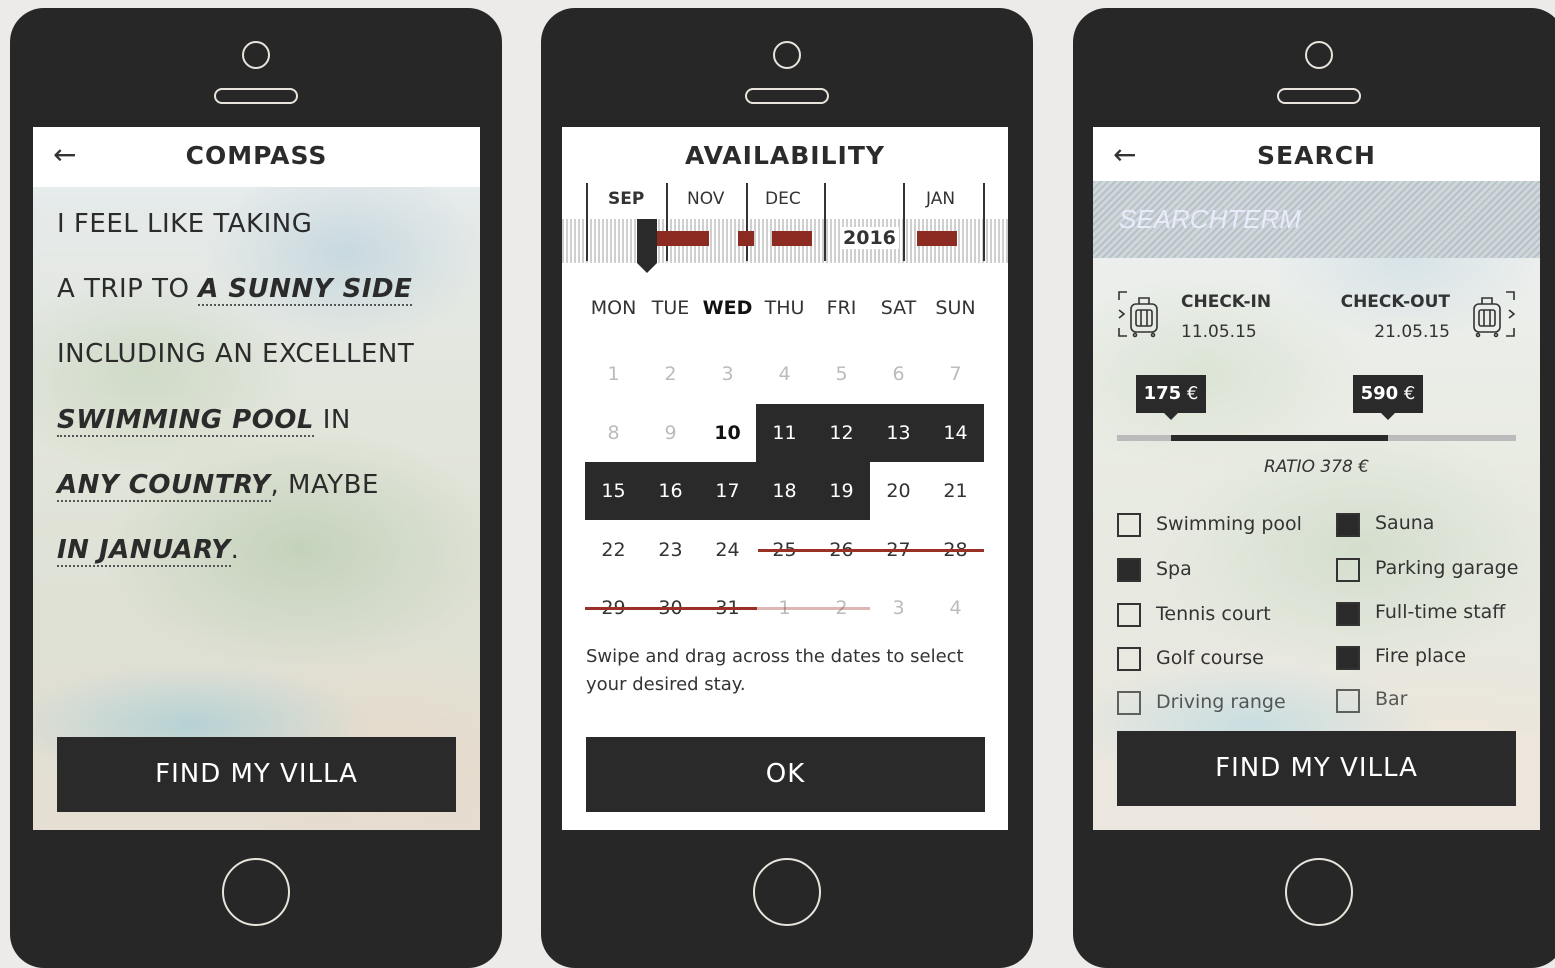  What do you see at coordinates (841, 308) in the screenshot?
I see `weekday-label: FRI` at bounding box center [841, 308].